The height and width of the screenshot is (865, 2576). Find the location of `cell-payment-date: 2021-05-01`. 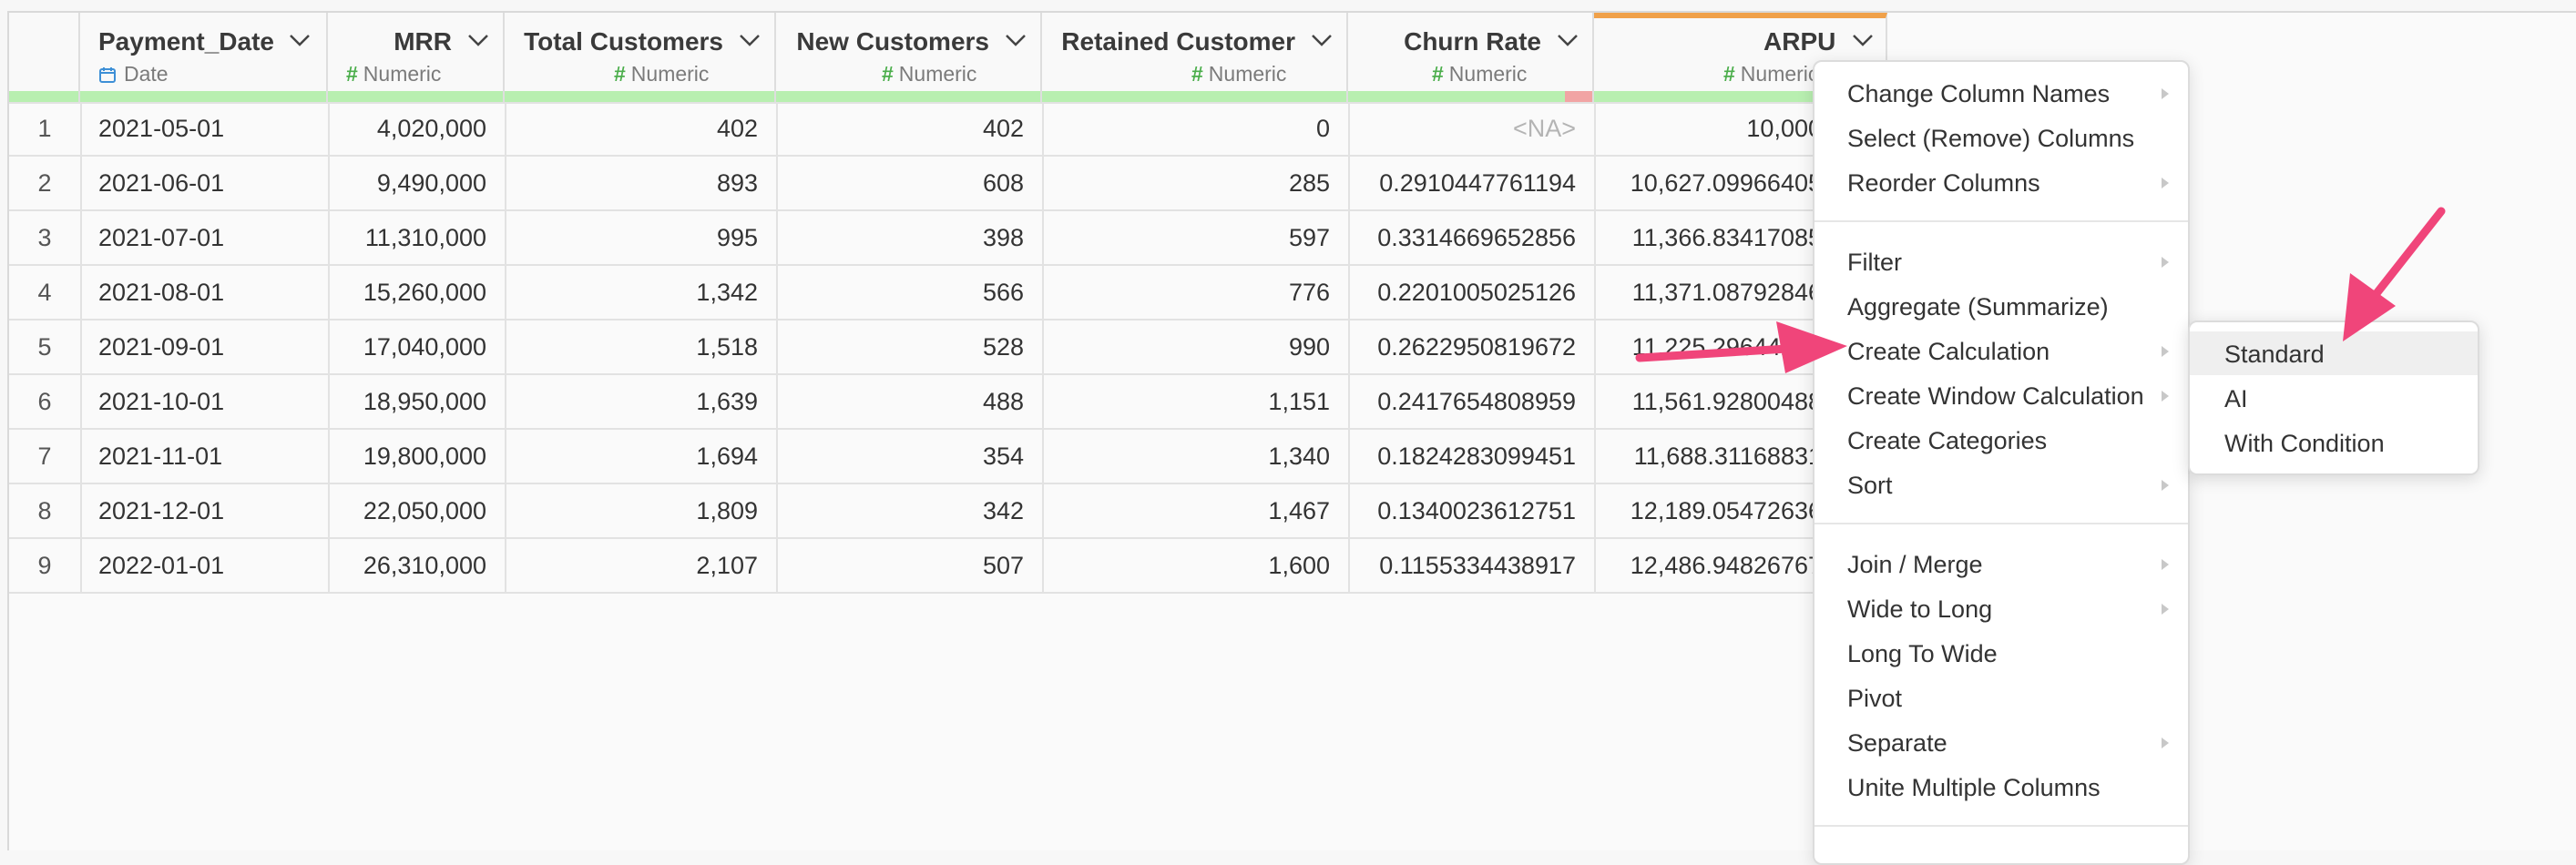

cell-payment-date: 2021-05-01 is located at coordinates (204, 129).